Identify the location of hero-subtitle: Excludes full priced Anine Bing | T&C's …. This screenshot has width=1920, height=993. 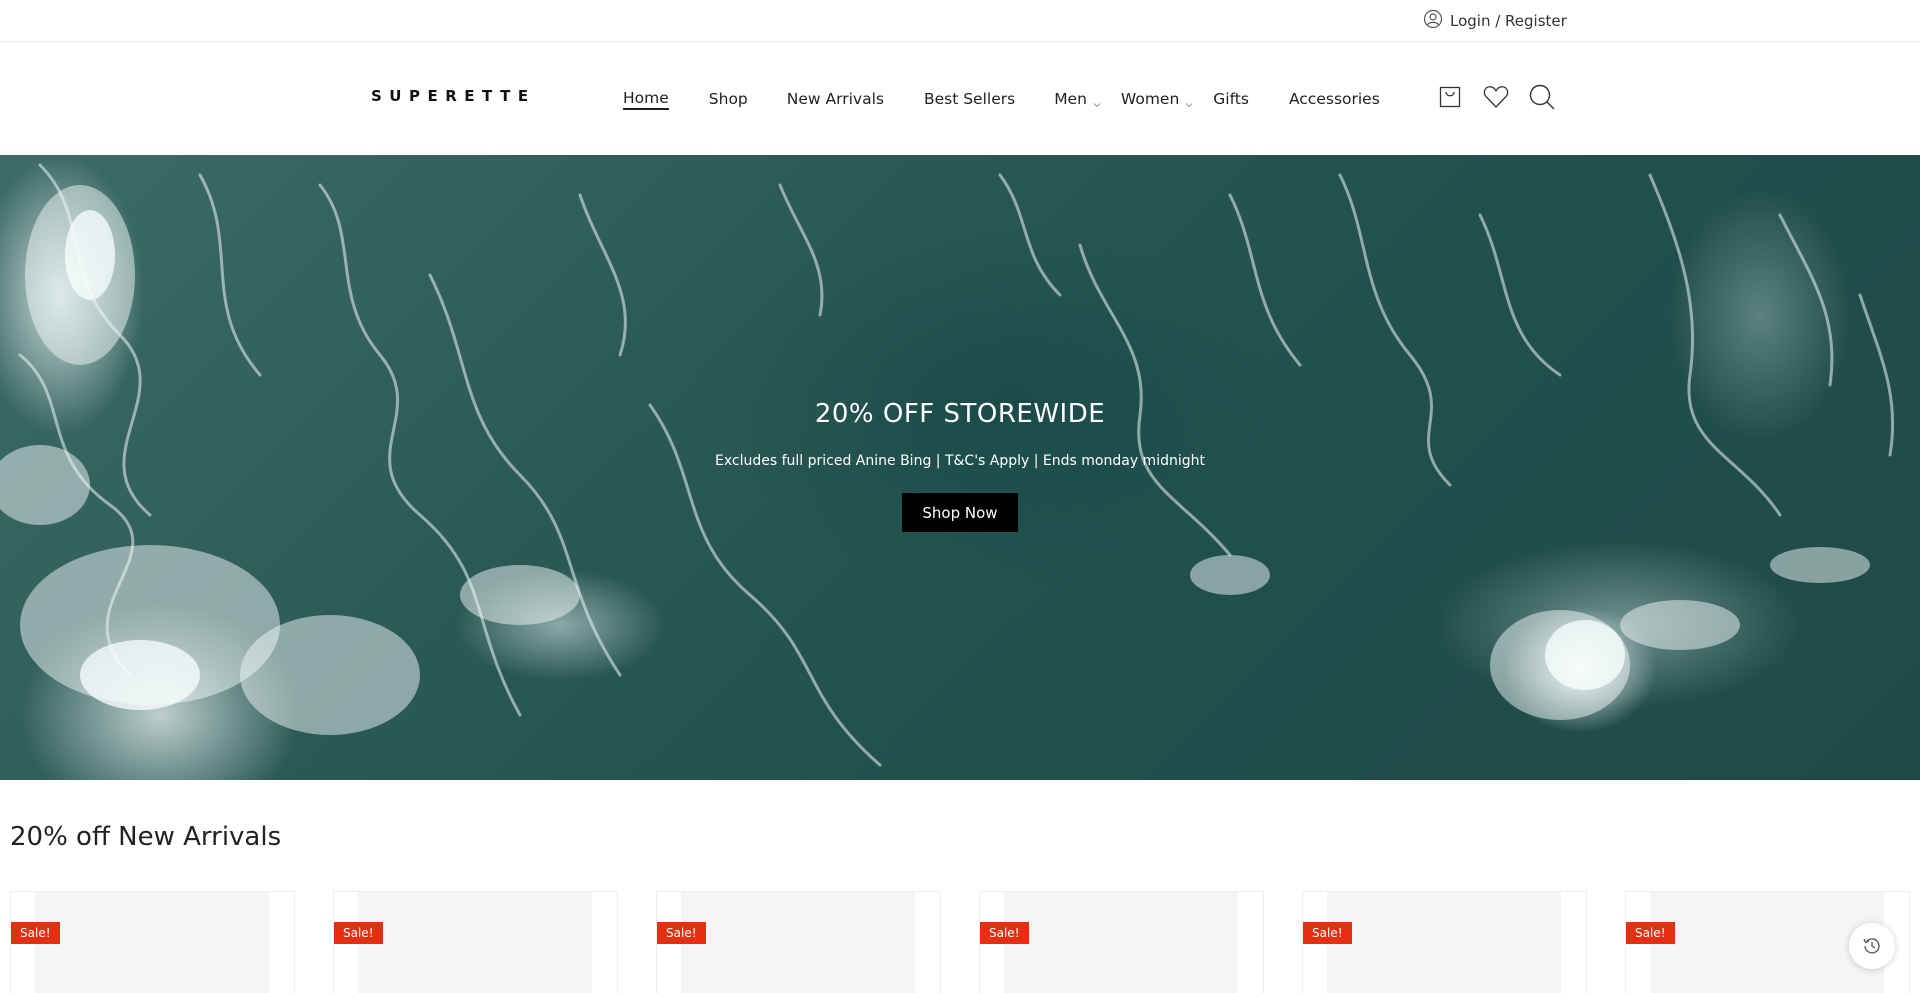
(960, 461).